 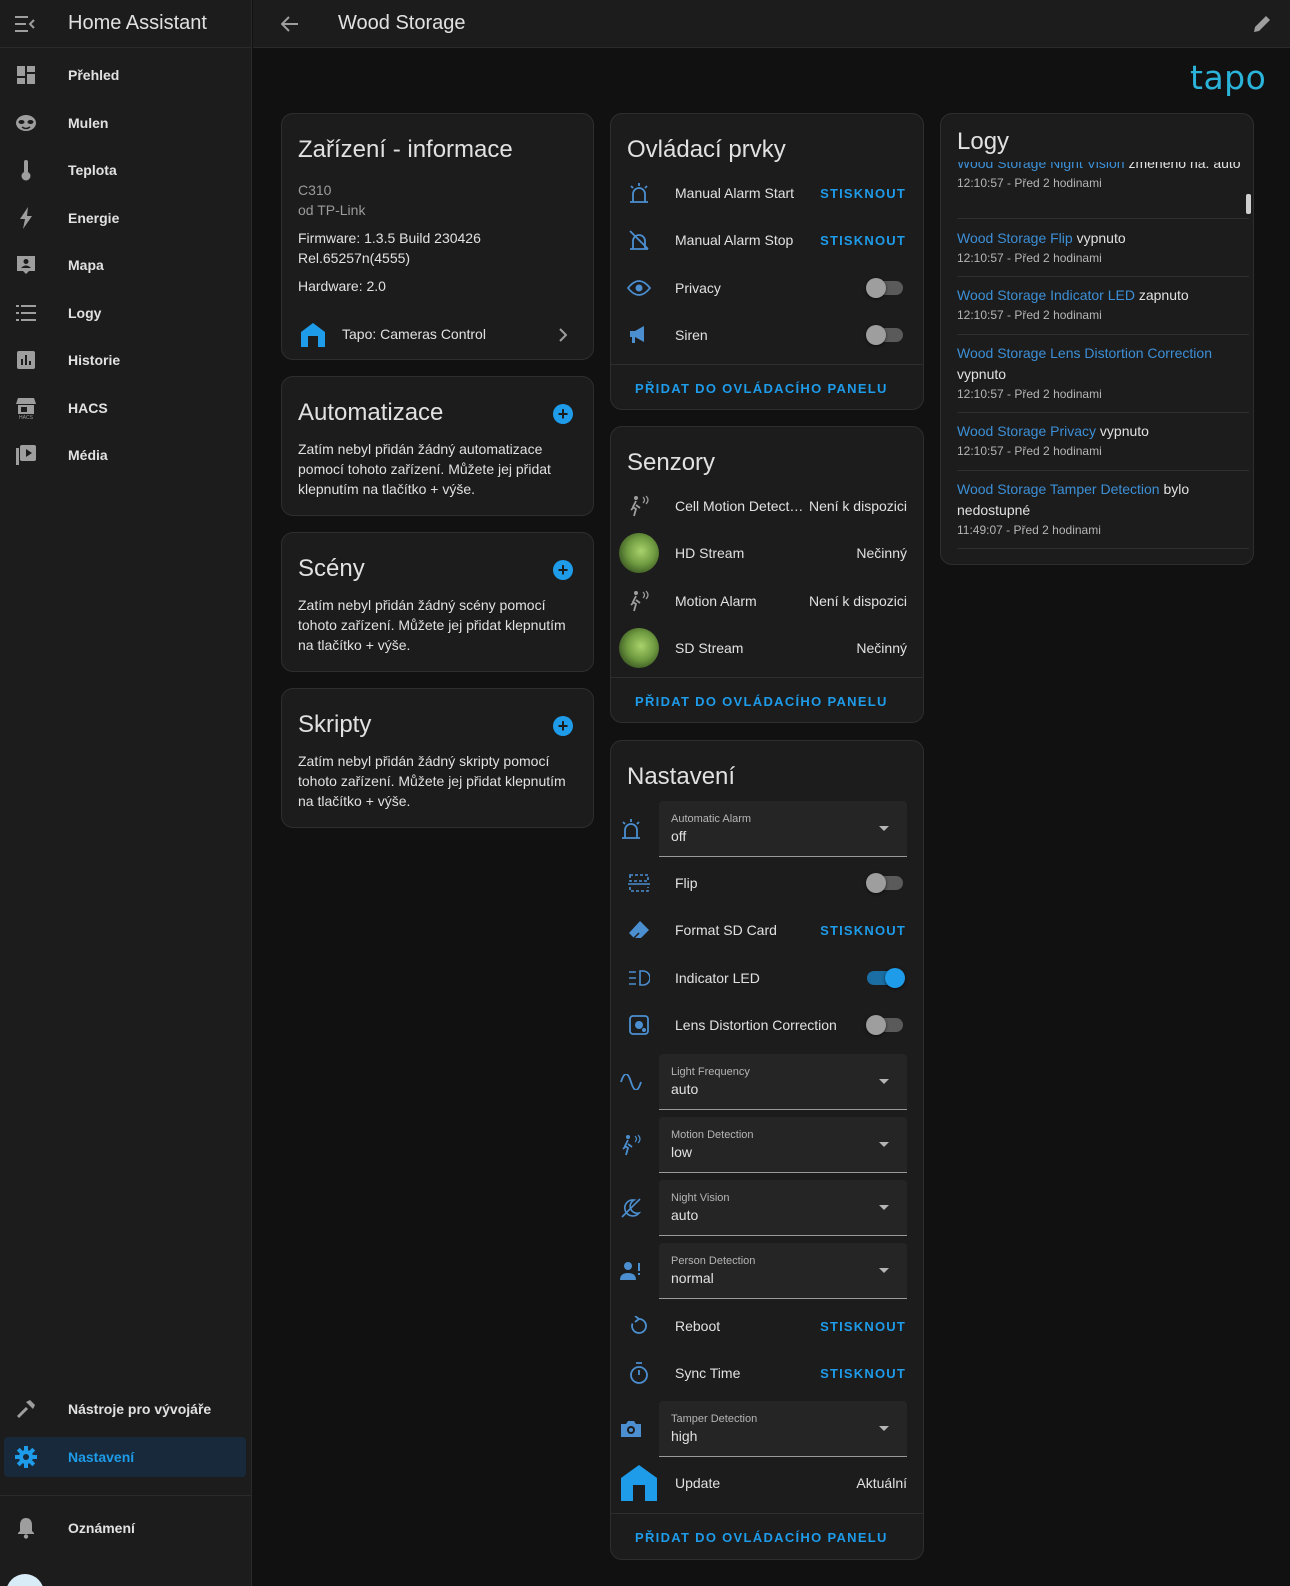 What do you see at coordinates (711, 819) in the screenshot?
I see `select-label: Automatic Alarm` at bounding box center [711, 819].